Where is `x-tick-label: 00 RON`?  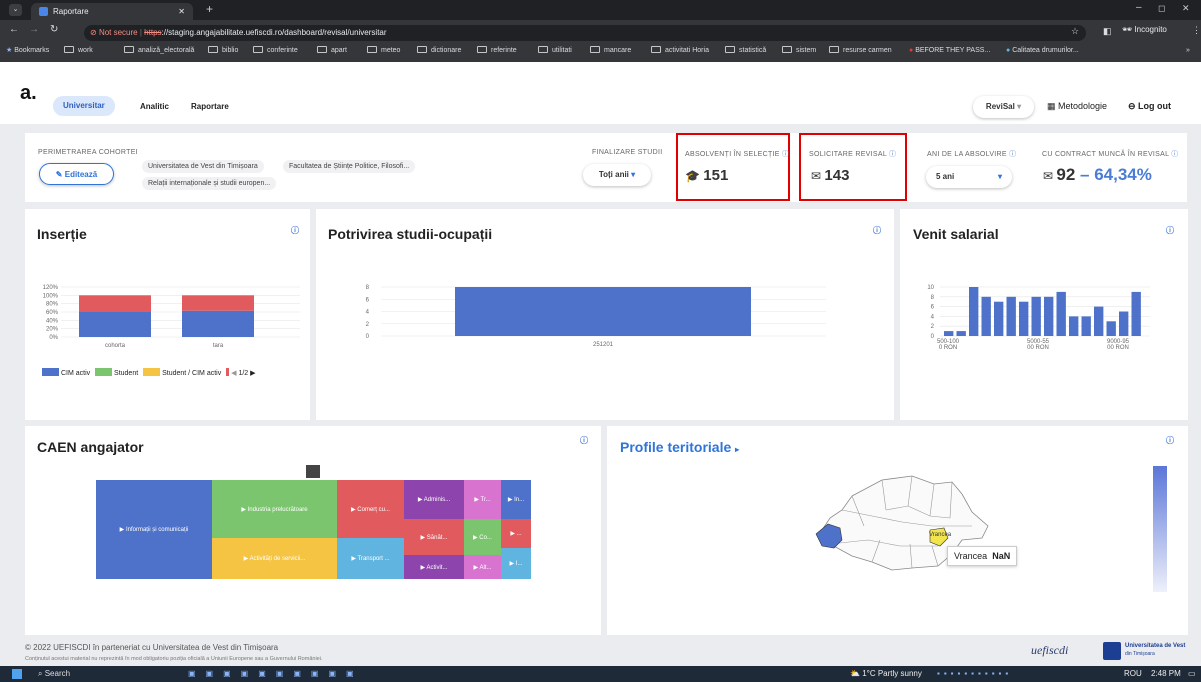 x-tick-label: 00 RON is located at coordinates (1038, 348).